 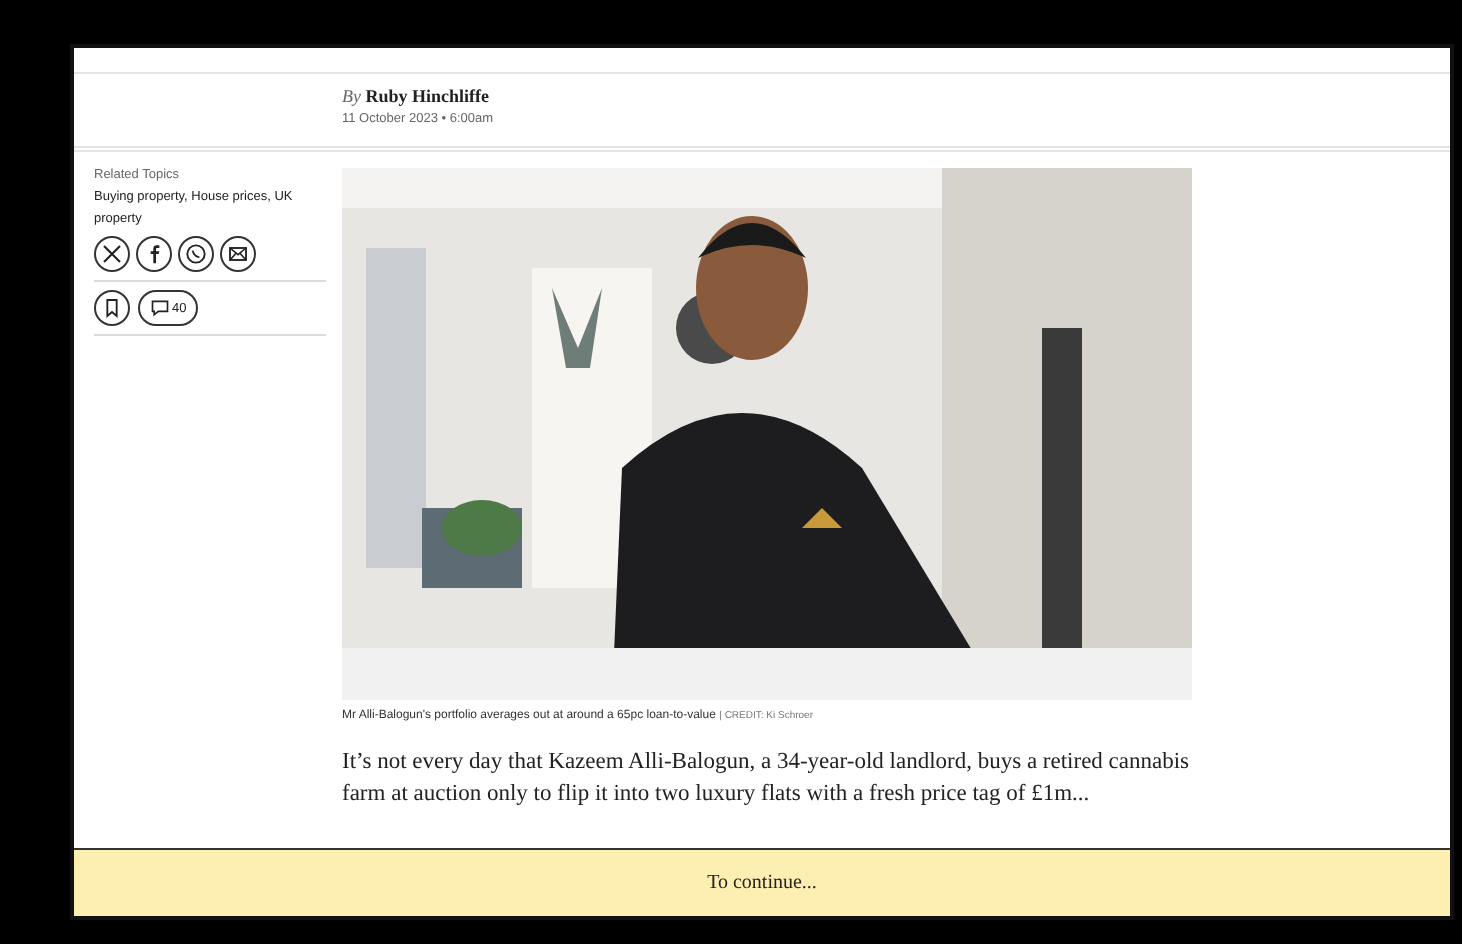 What do you see at coordinates (196, 254) in the screenshot?
I see `share-whatsapp-button` at bounding box center [196, 254].